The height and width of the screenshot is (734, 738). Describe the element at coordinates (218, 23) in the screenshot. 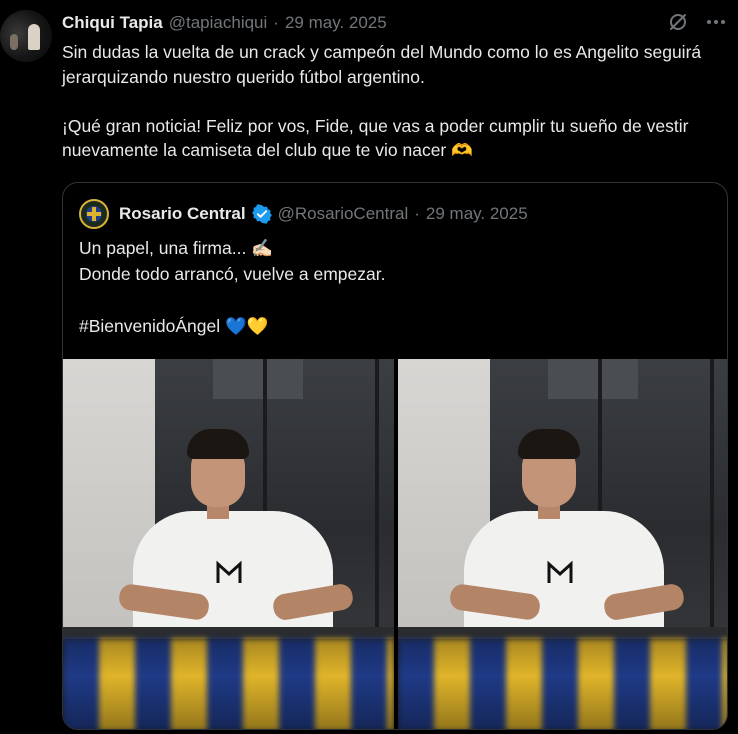

I see `author-handle: @tapiachiqui` at that location.